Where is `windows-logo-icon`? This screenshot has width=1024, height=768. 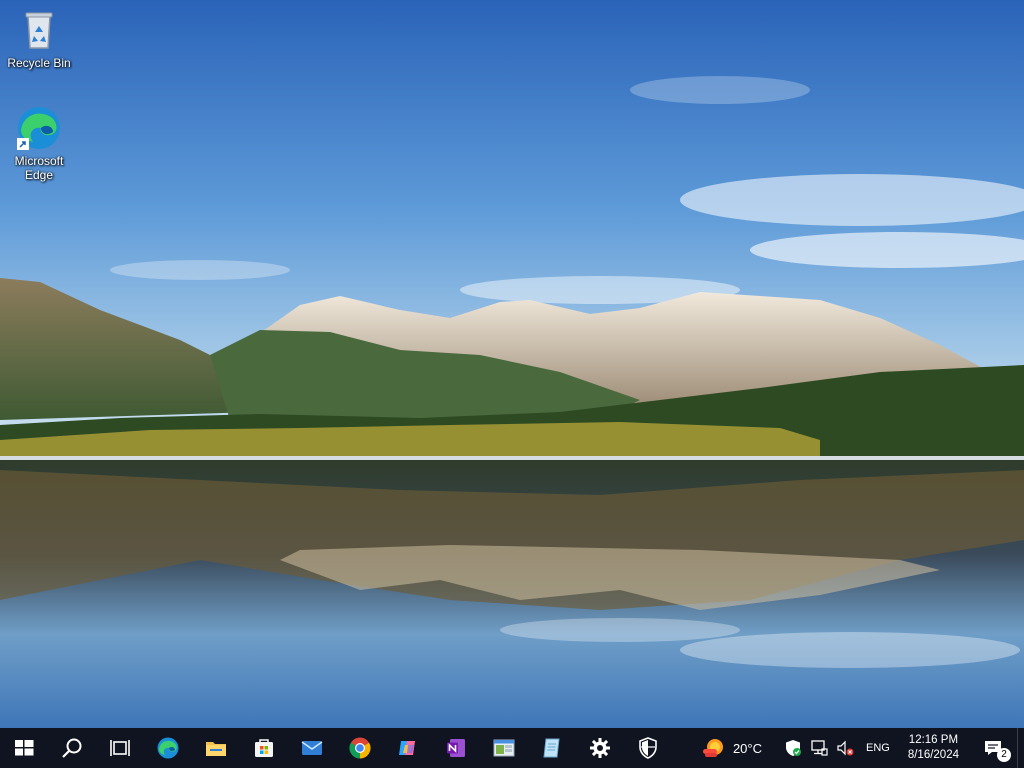
windows-logo-icon is located at coordinates (24, 748).